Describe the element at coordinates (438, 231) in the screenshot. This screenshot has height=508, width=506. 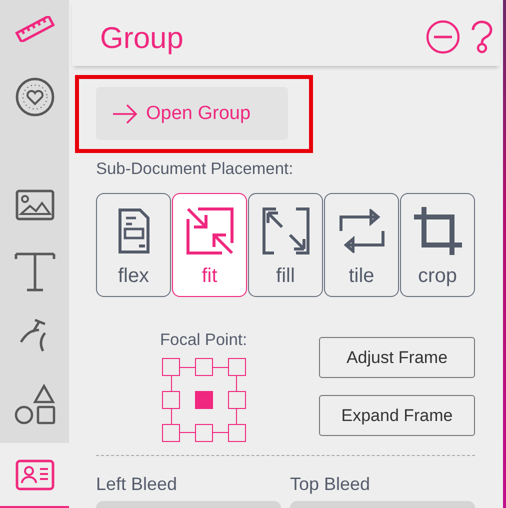
I see `crop-icon` at that location.